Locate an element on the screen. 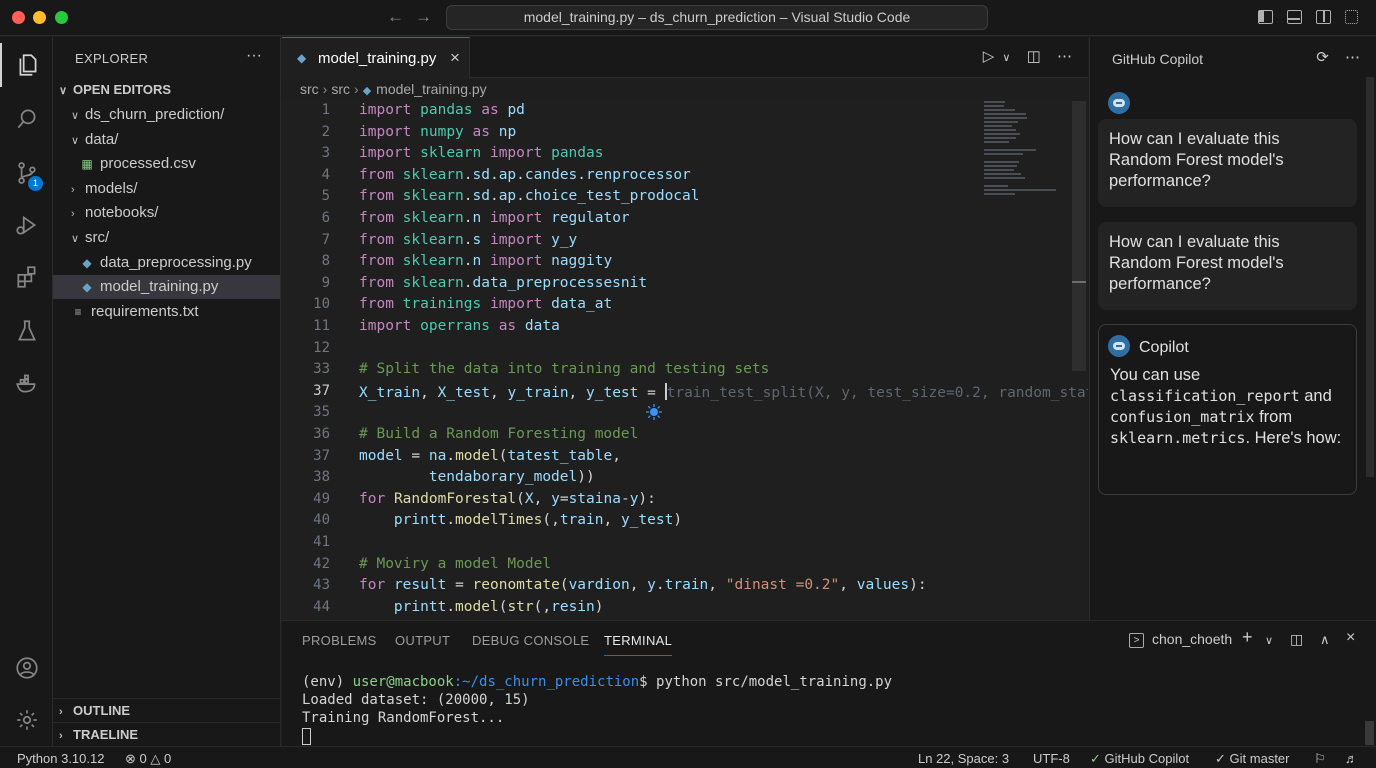 The image size is (1376, 768). copilot-status: ✓ GitHub Copilot is located at coordinates (1139, 759).